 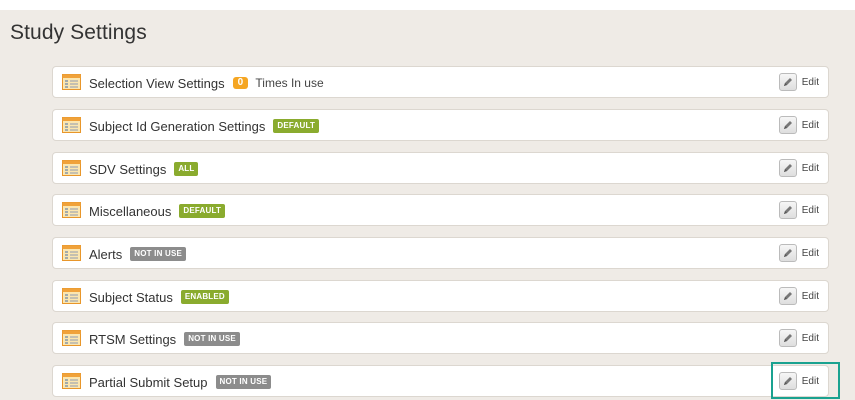 What do you see at coordinates (798, 296) in the screenshot?
I see `edit-button-subject-status: Edit` at bounding box center [798, 296].